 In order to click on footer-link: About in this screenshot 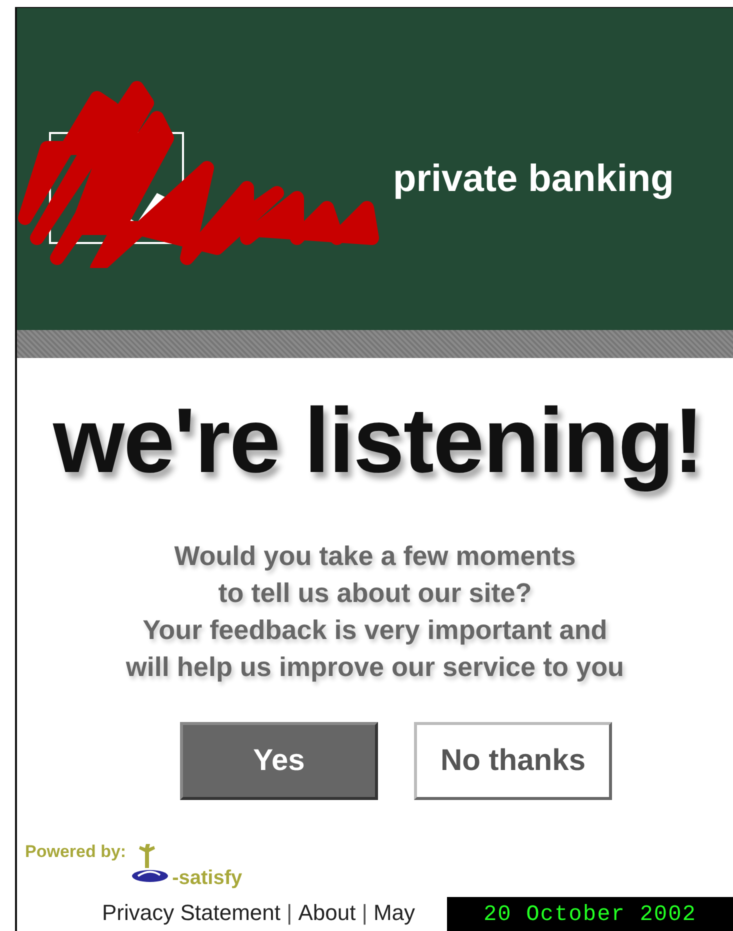, I will do `click(327, 913)`.